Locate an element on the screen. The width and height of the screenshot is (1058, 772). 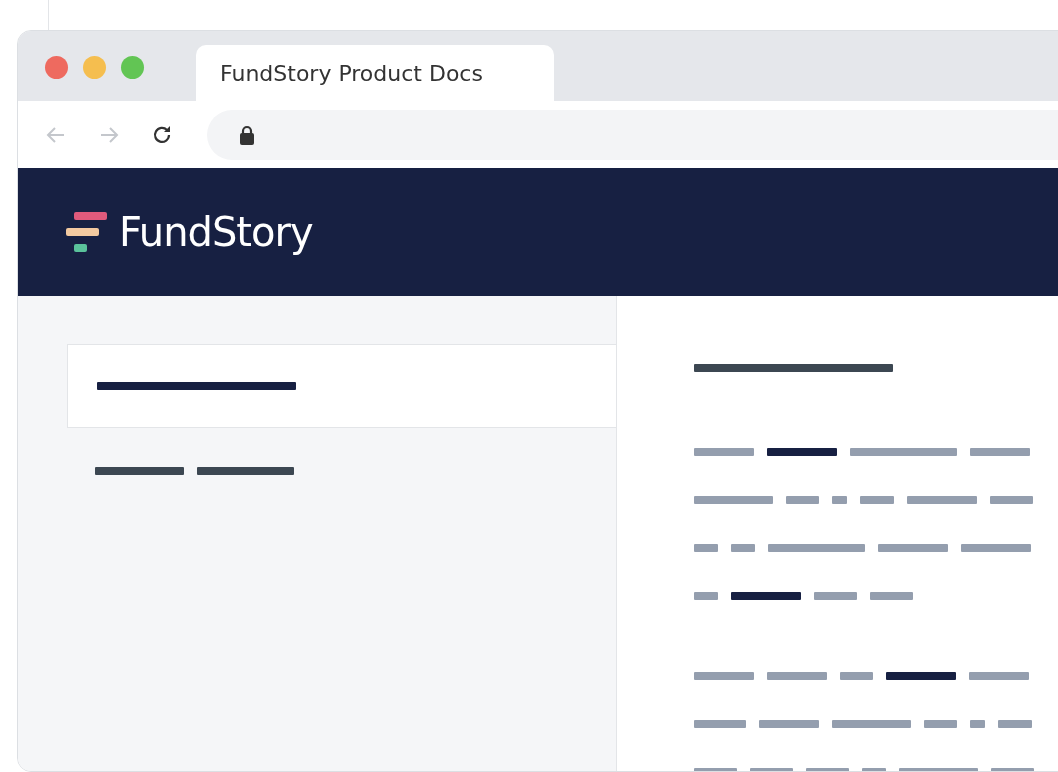
address-bar is located at coordinates (632, 134).